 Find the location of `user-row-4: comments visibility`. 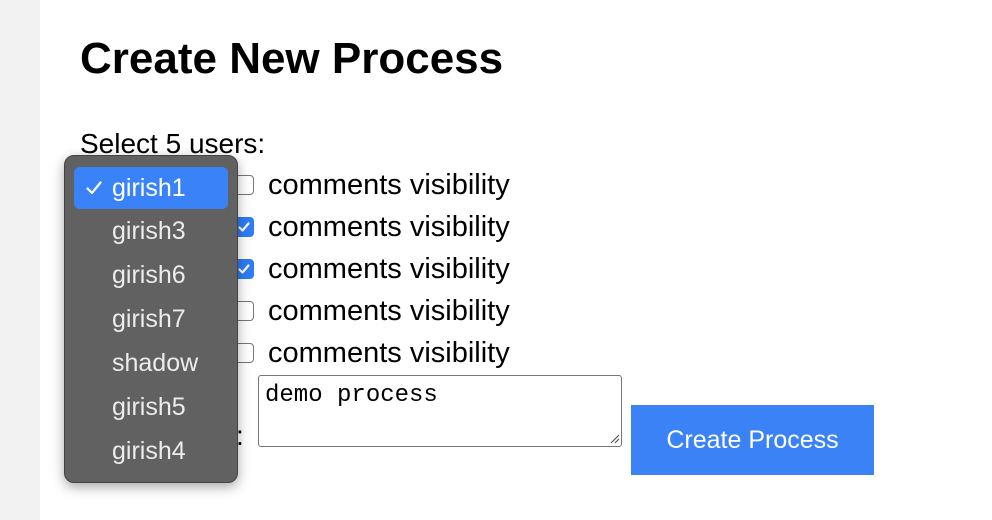

user-row-4: comments visibility is located at coordinates (372, 311).